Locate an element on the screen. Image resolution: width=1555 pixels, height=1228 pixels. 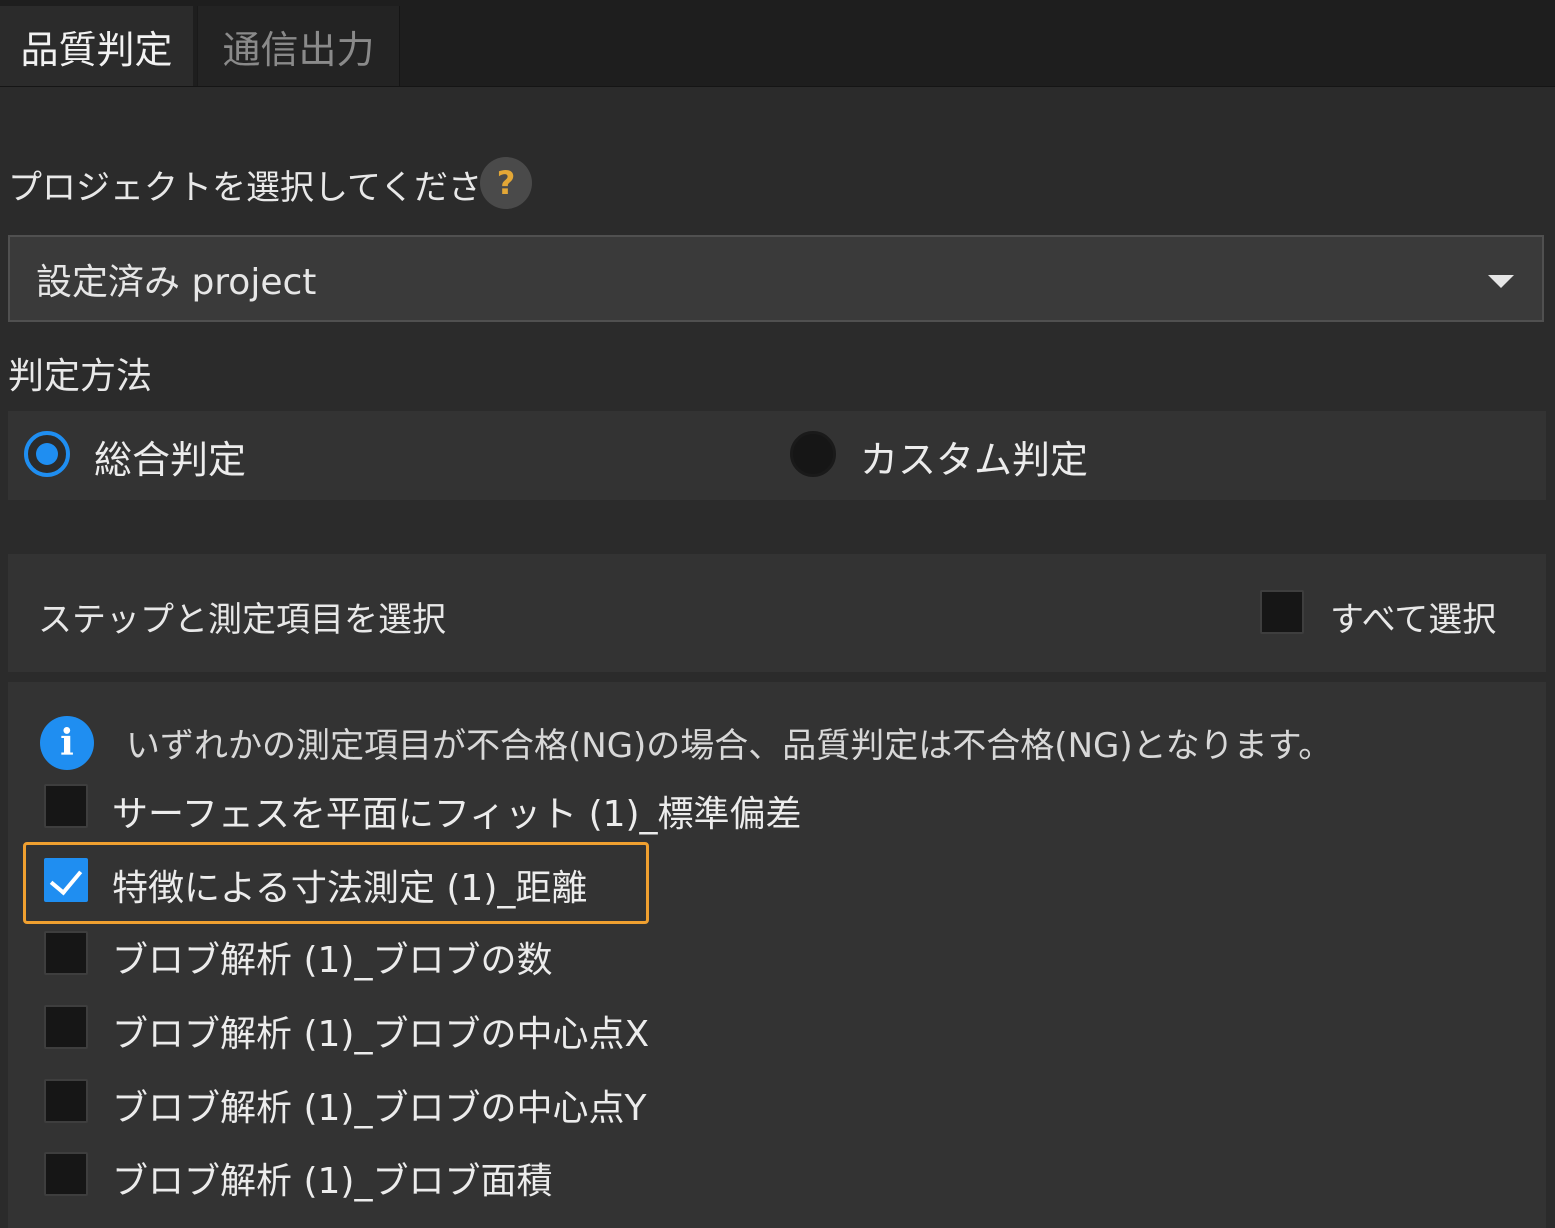
method-label: 判定方法 is located at coordinates (80, 376).